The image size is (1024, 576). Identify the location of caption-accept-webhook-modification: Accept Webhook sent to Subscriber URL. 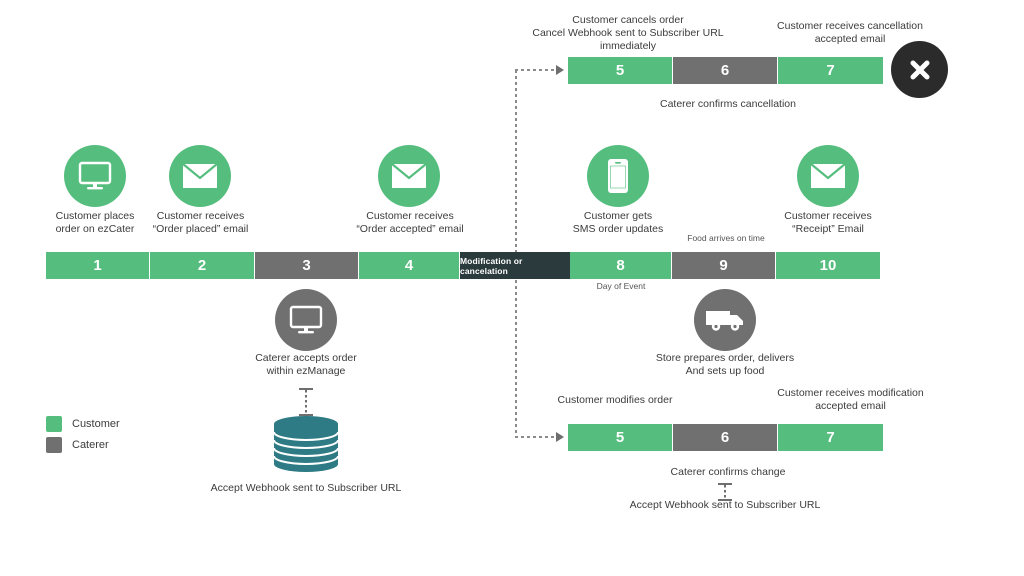
(725, 505).